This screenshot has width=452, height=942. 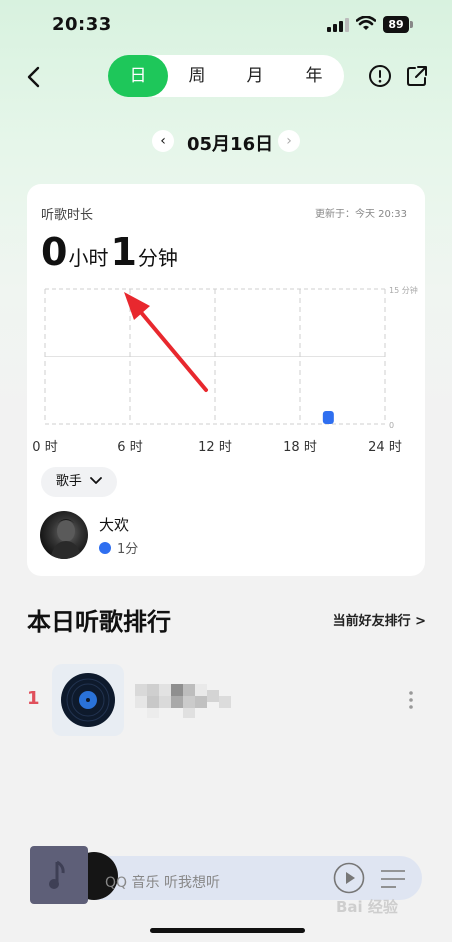 What do you see at coordinates (162, 883) in the screenshot?
I see `mini-player-text: QQ 音乐 听我想听` at bounding box center [162, 883].